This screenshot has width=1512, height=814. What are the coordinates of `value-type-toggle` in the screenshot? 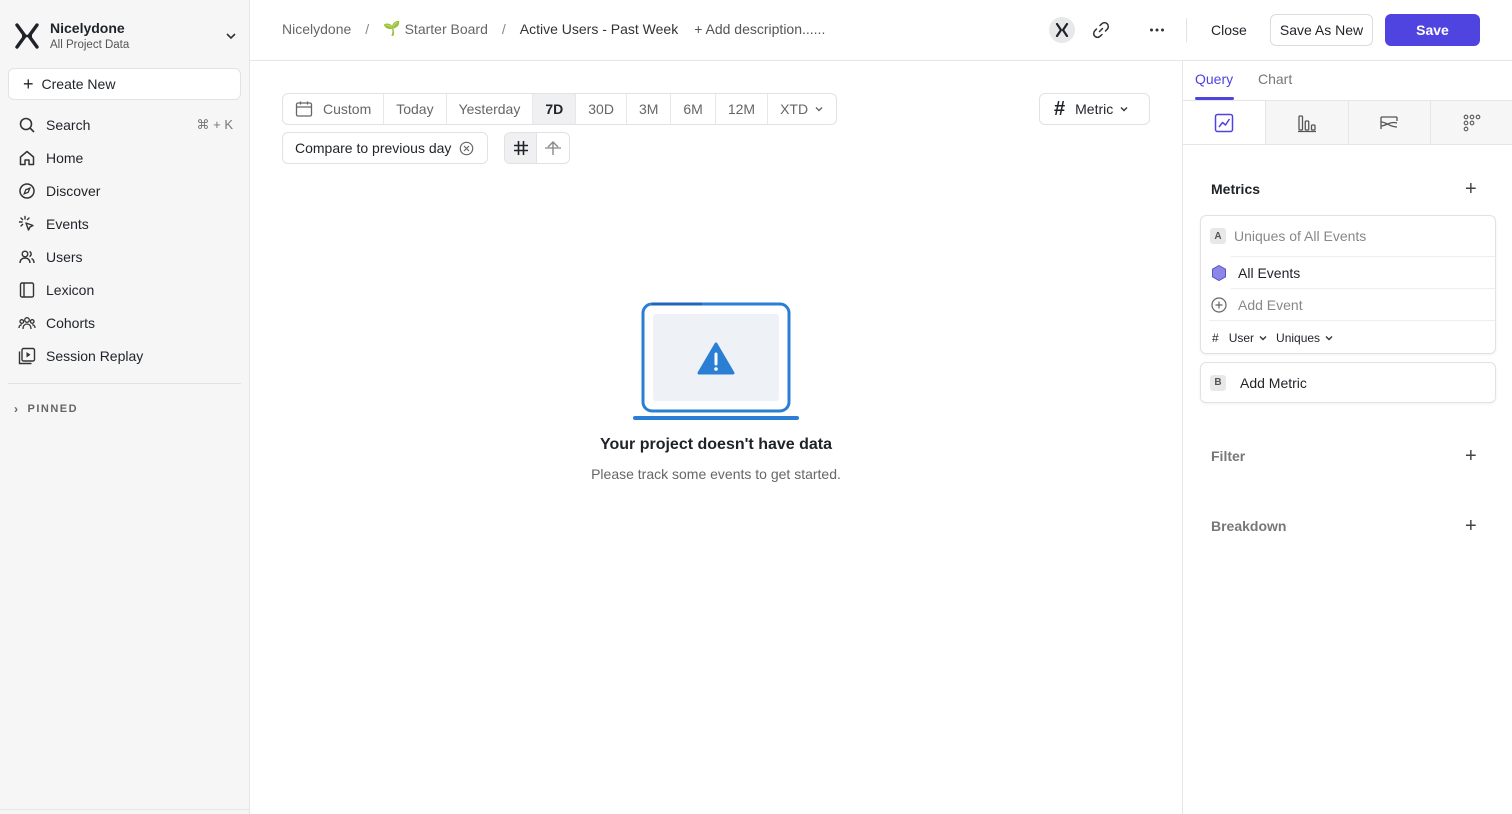 It's located at (537, 148).